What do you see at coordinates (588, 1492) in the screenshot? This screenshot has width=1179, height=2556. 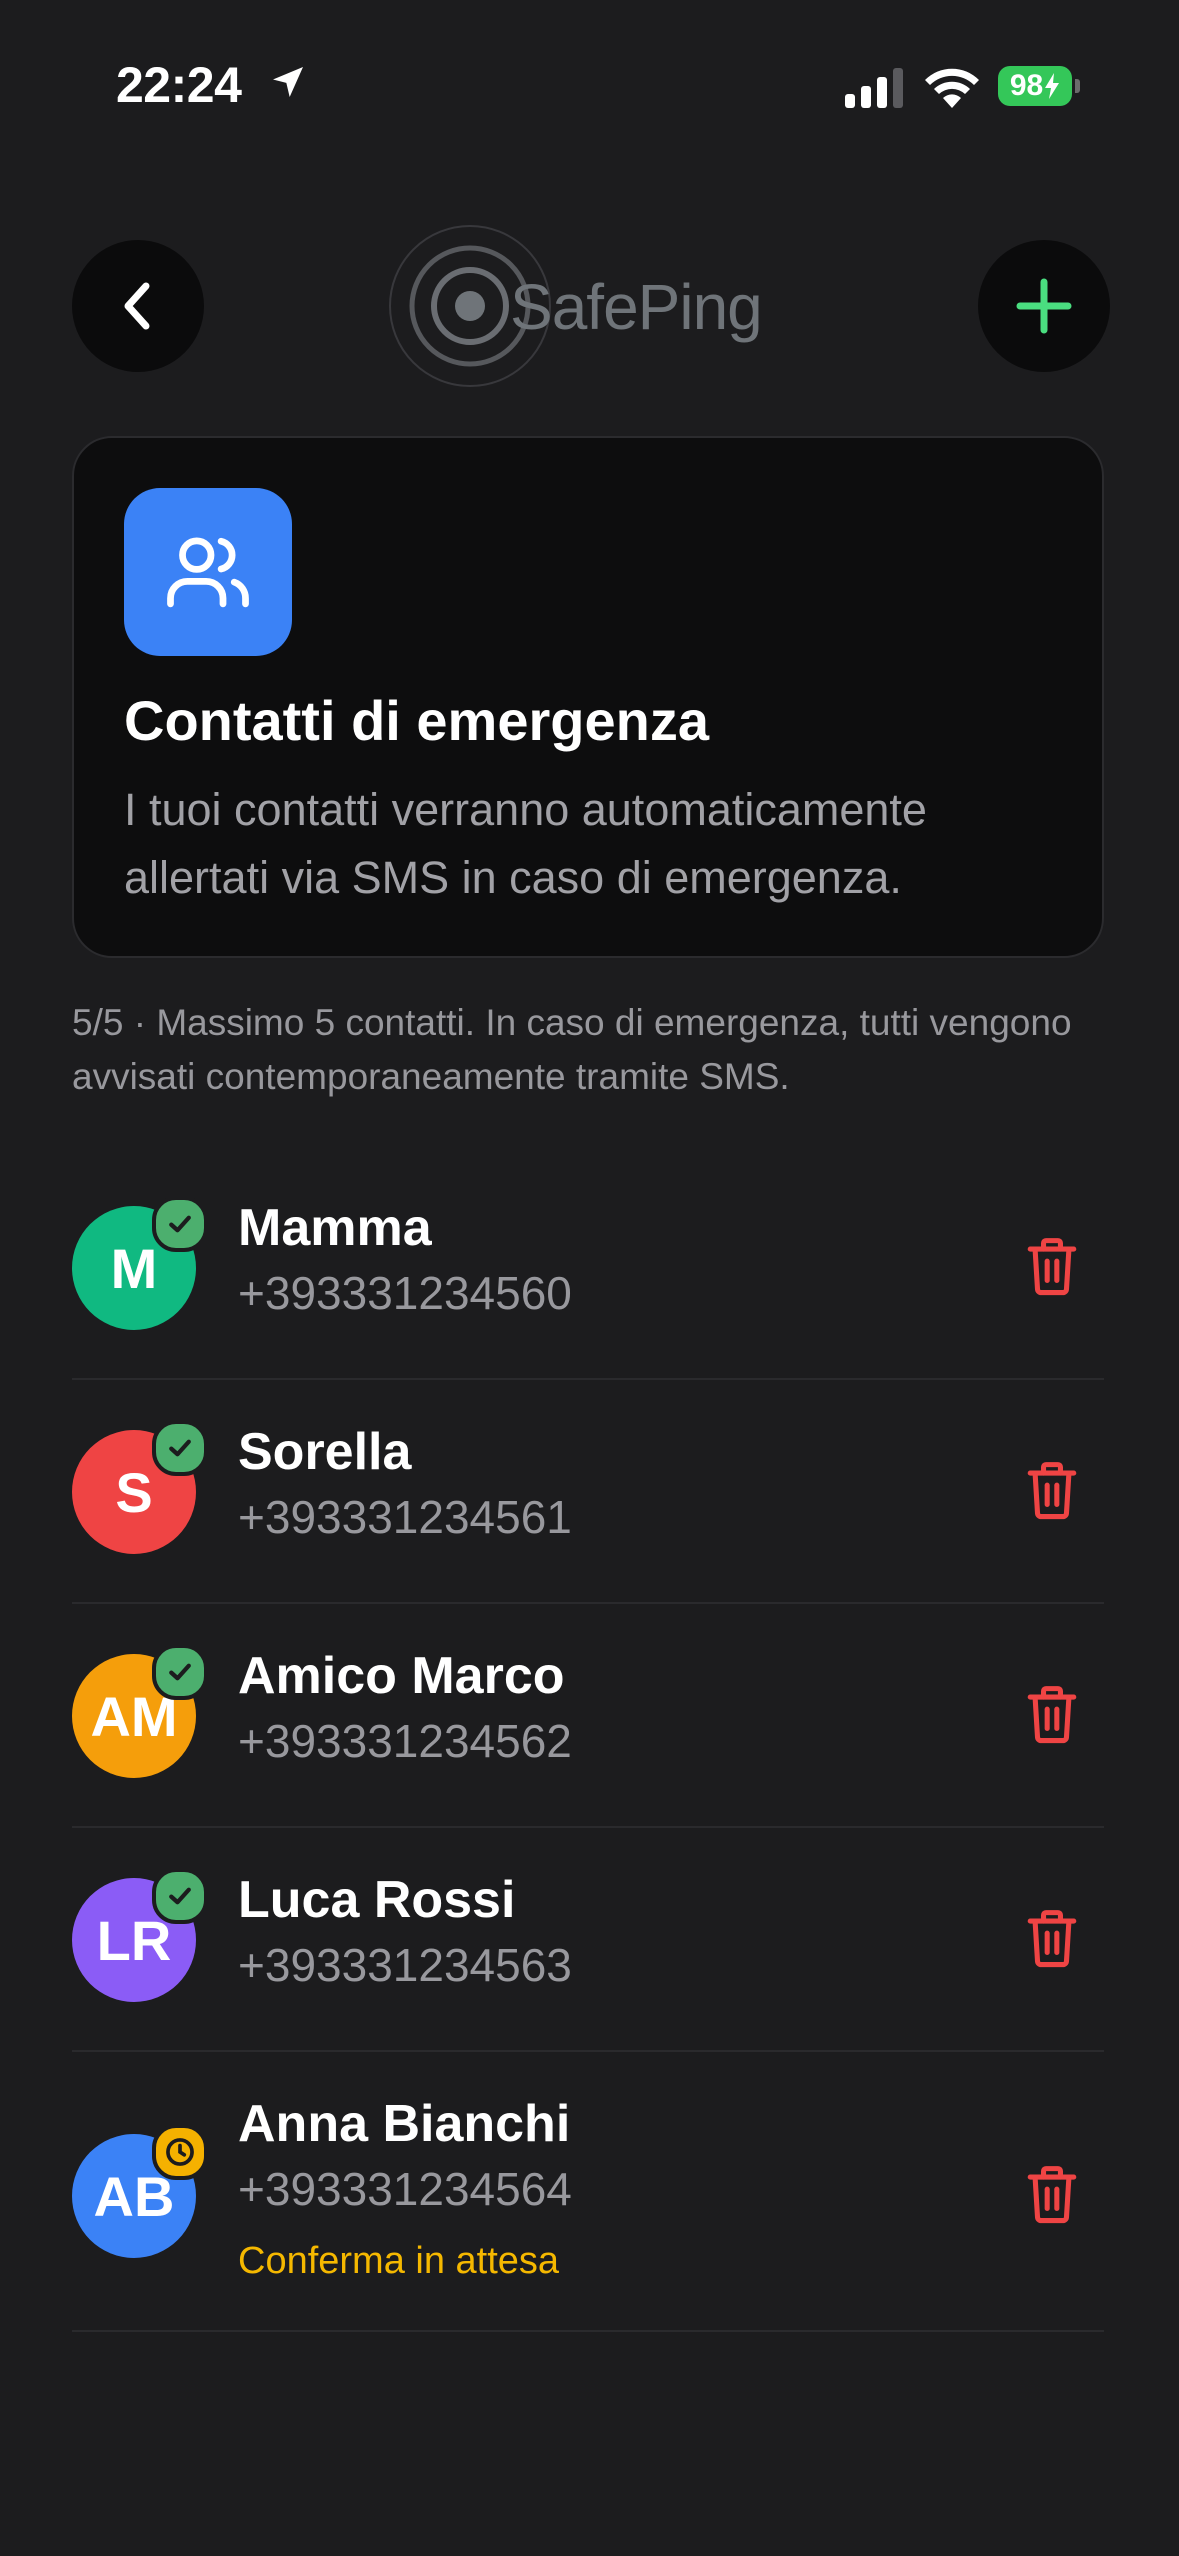 I see `contact-row: S Sorella +393331234561` at bounding box center [588, 1492].